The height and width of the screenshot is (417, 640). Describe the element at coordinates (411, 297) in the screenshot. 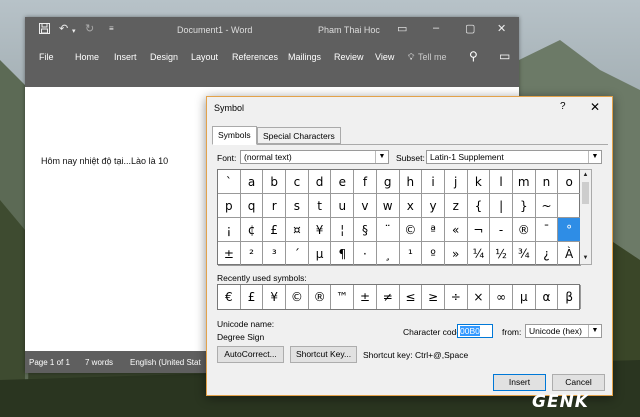

I see `recent-symbol-cell: ≤` at that location.